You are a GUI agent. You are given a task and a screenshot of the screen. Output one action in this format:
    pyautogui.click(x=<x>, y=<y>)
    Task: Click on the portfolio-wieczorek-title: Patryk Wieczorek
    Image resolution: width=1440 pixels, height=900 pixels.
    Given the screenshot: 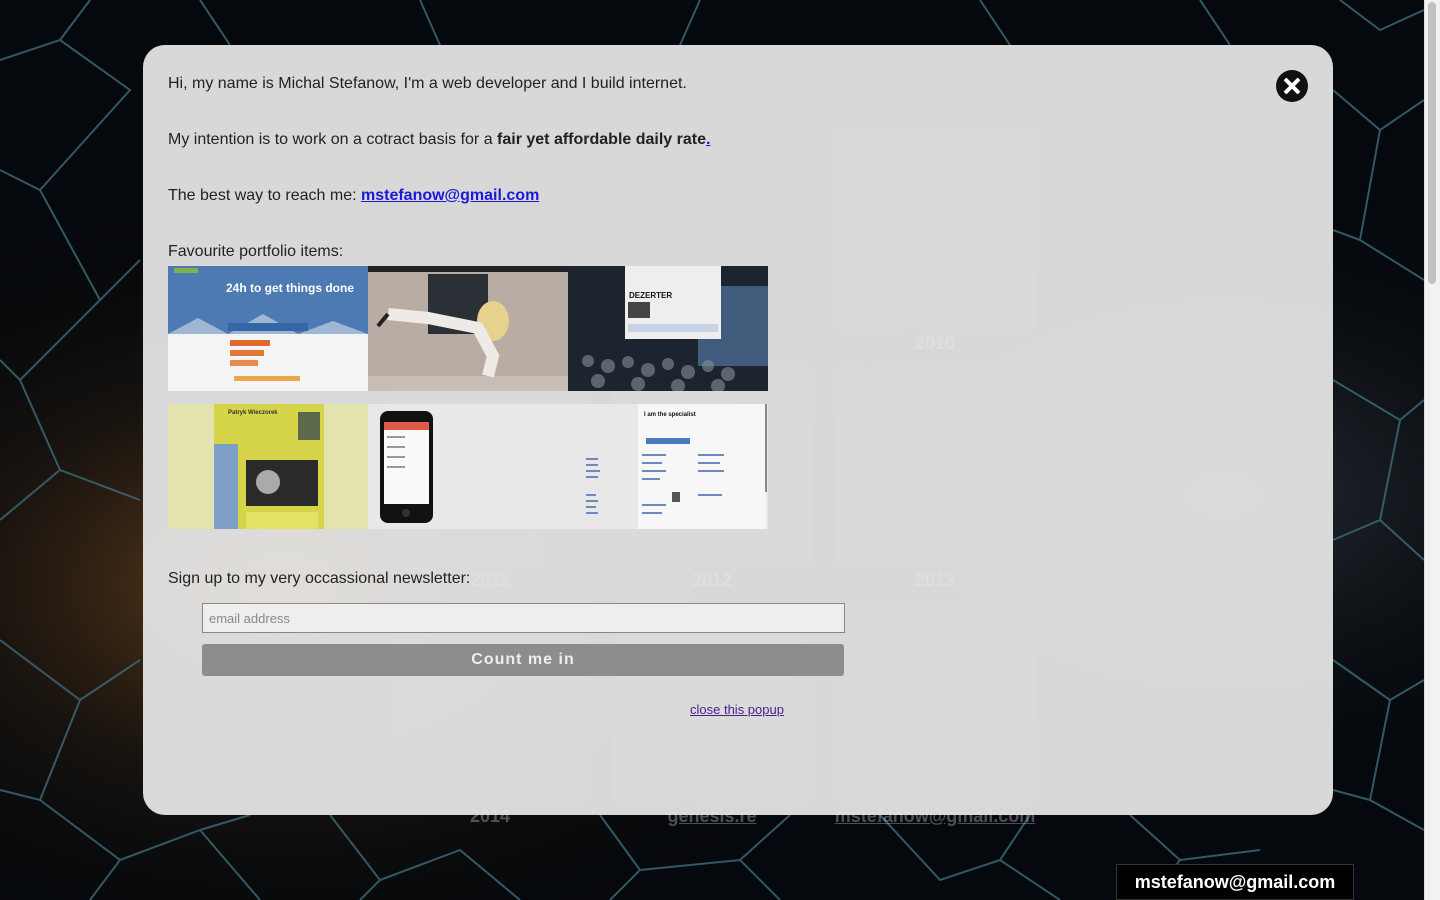 What is the action you would take?
    pyautogui.click(x=253, y=413)
    